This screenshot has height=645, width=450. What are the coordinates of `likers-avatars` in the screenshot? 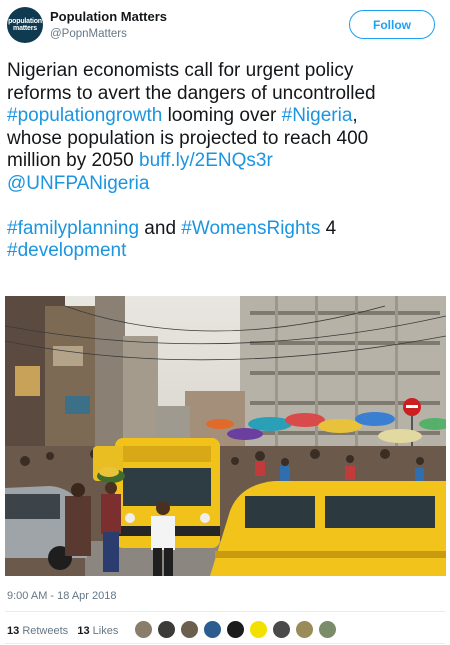 It's located at (237, 629).